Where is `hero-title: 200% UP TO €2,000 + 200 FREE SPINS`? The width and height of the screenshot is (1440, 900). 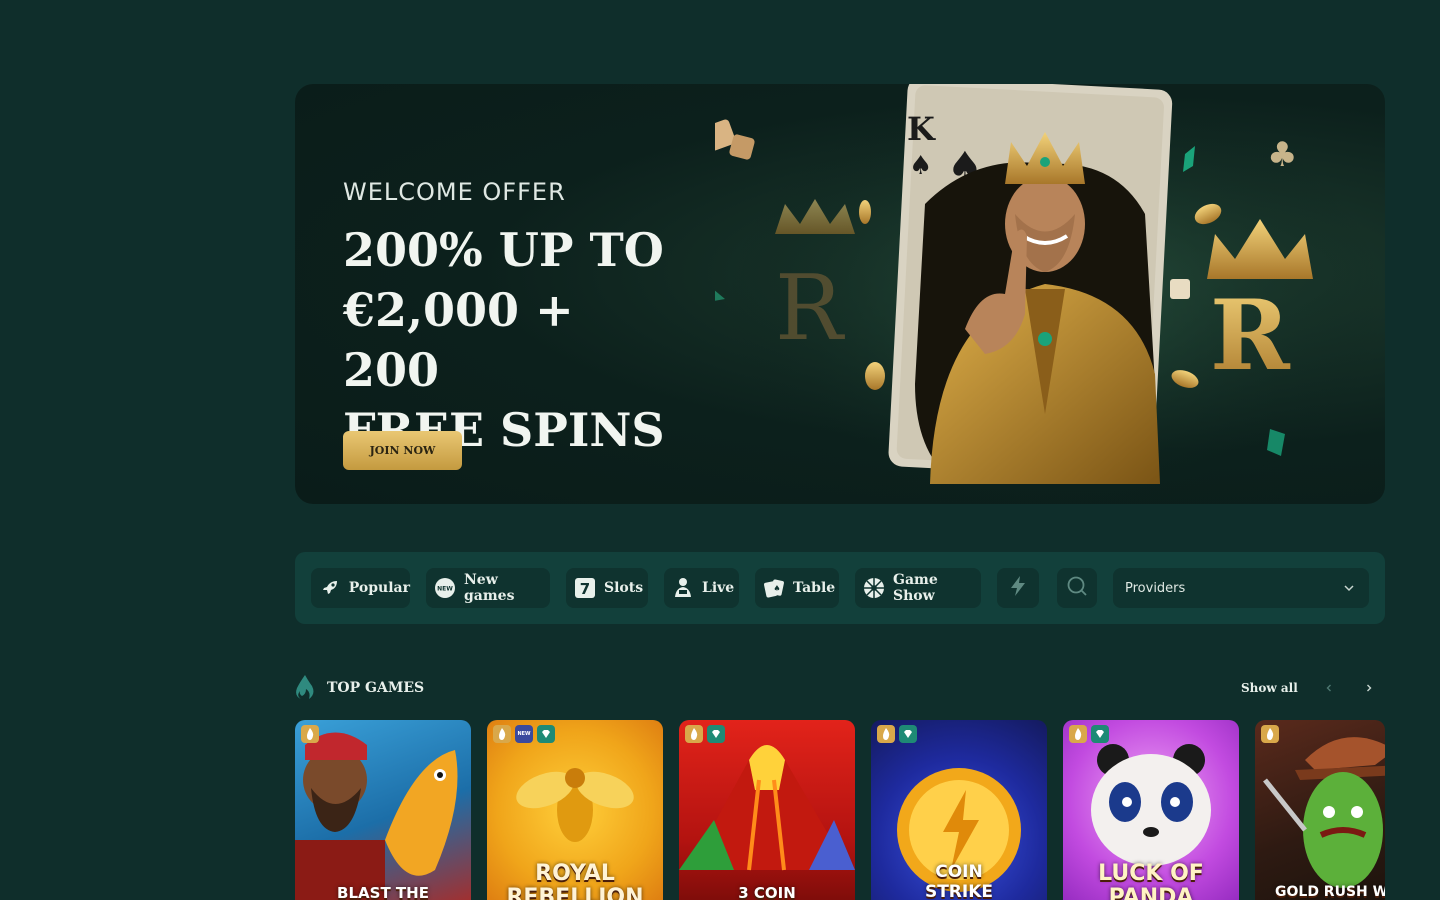 hero-title: 200% UP TO €2,000 + 200 FREE SPINS is located at coordinates (513, 340).